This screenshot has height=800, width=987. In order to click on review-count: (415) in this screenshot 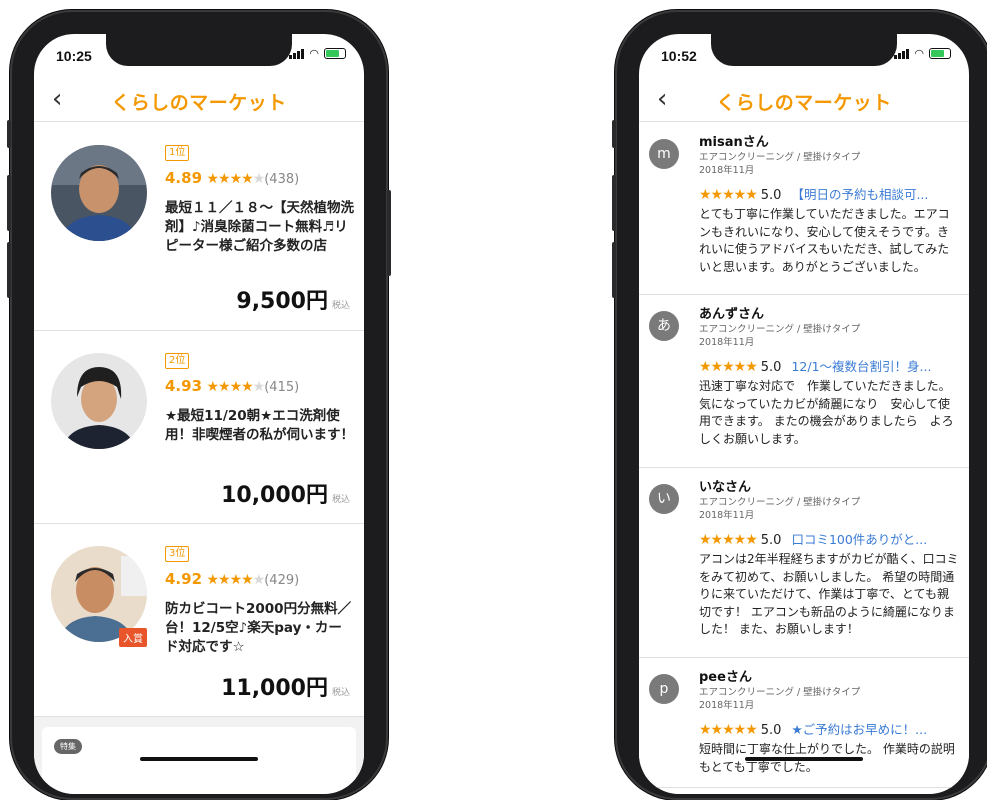, I will do `click(282, 387)`.